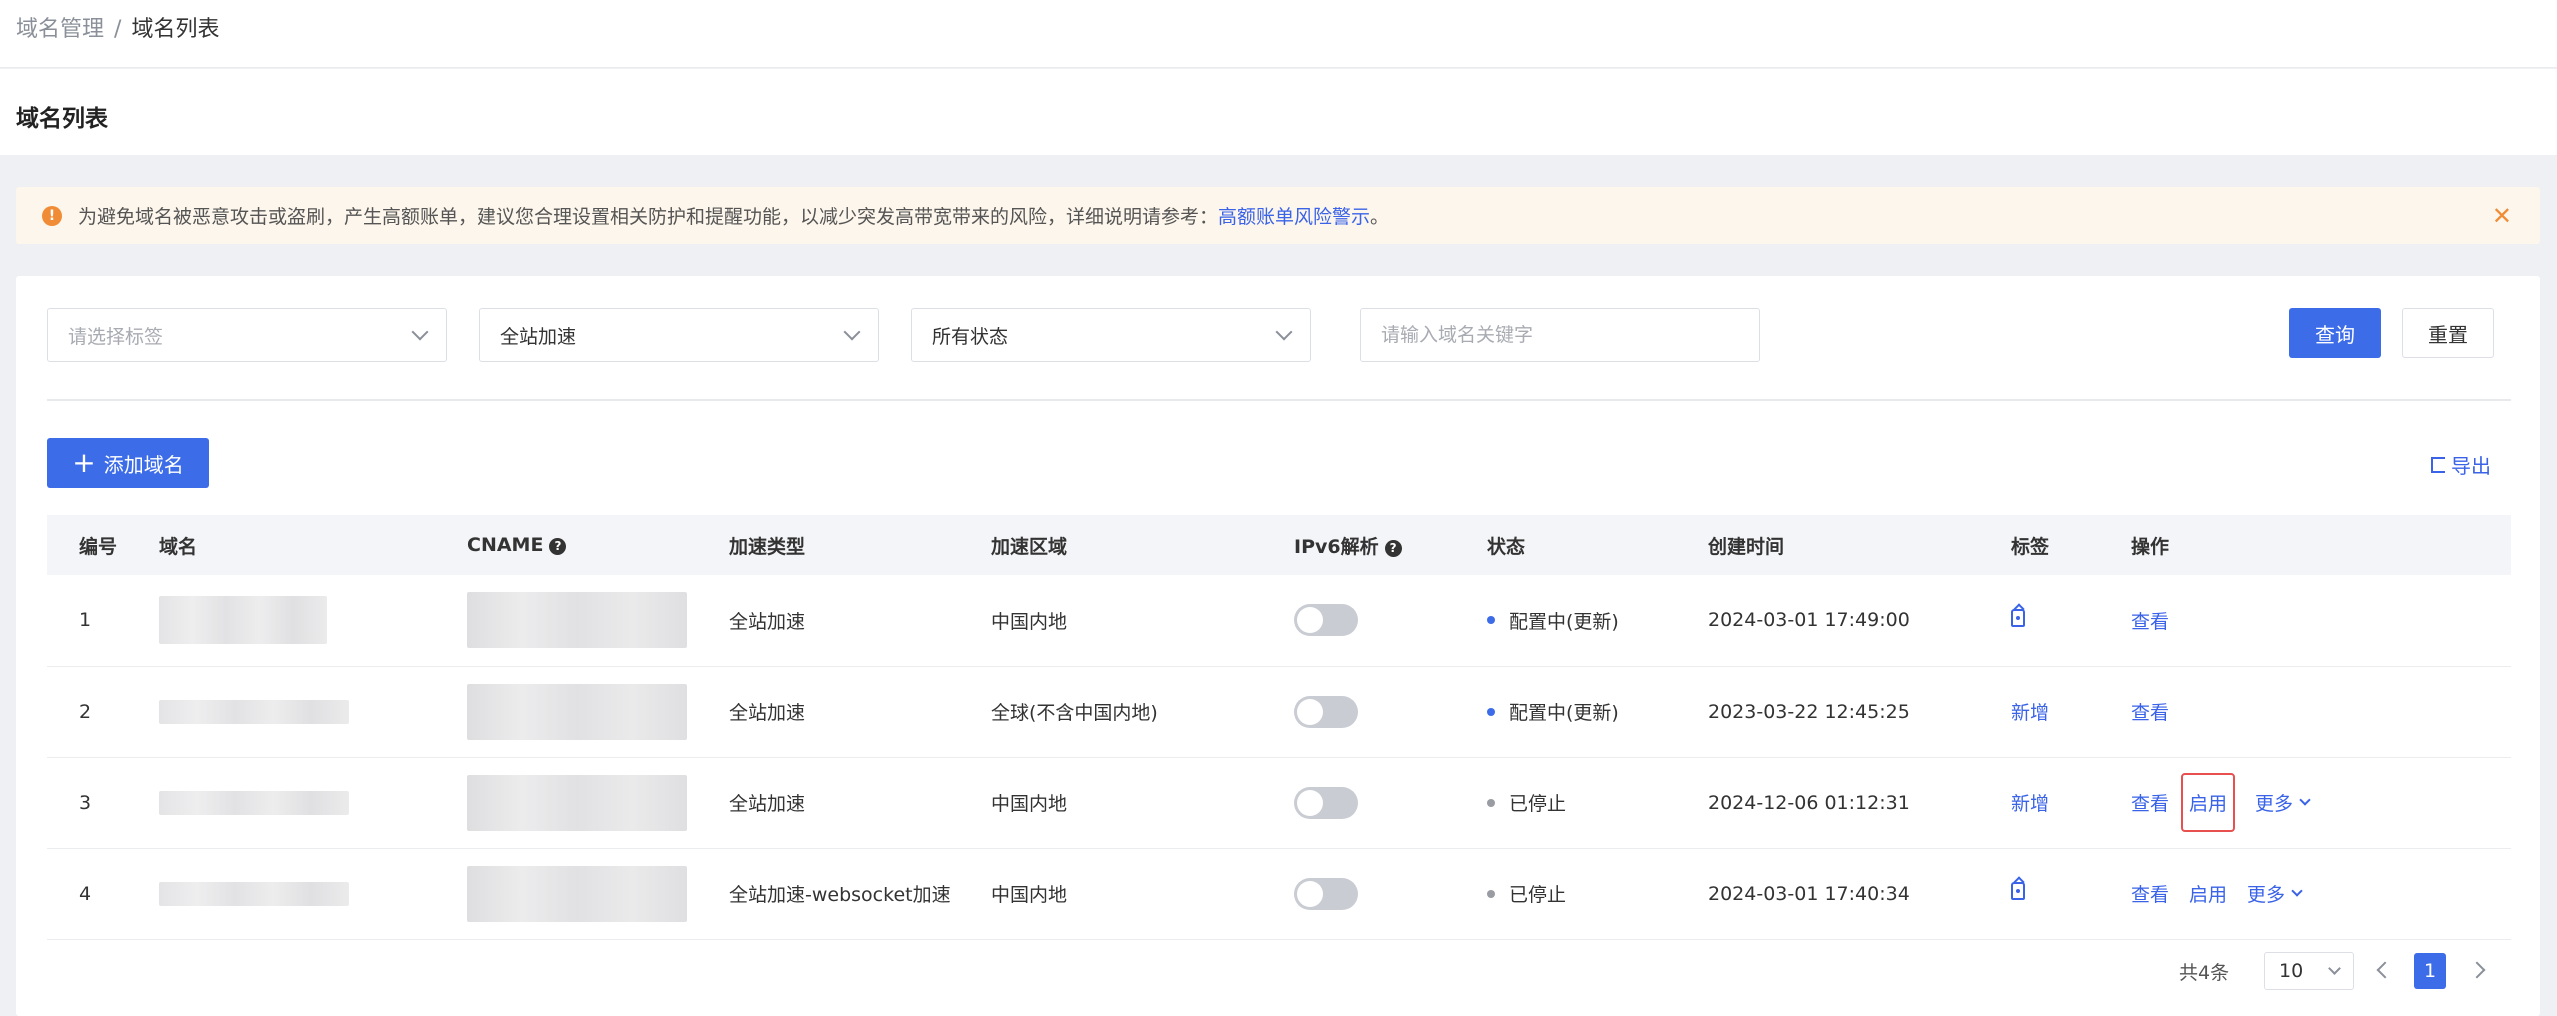 The image size is (2557, 1016). What do you see at coordinates (52, 215) in the screenshot?
I see `warning-icon: !` at bounding box center [52, 215].